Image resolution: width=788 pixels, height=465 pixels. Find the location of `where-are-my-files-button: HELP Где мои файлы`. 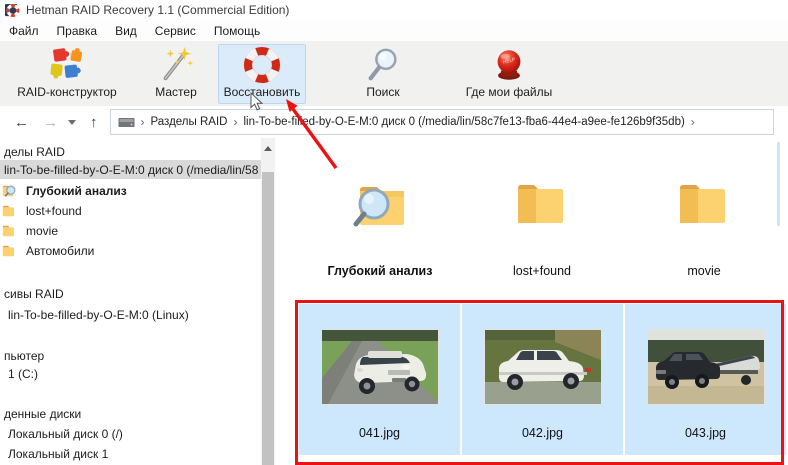

where-are-my-files-button: HELP Где мои файлы is located at coordinates (509, 74).